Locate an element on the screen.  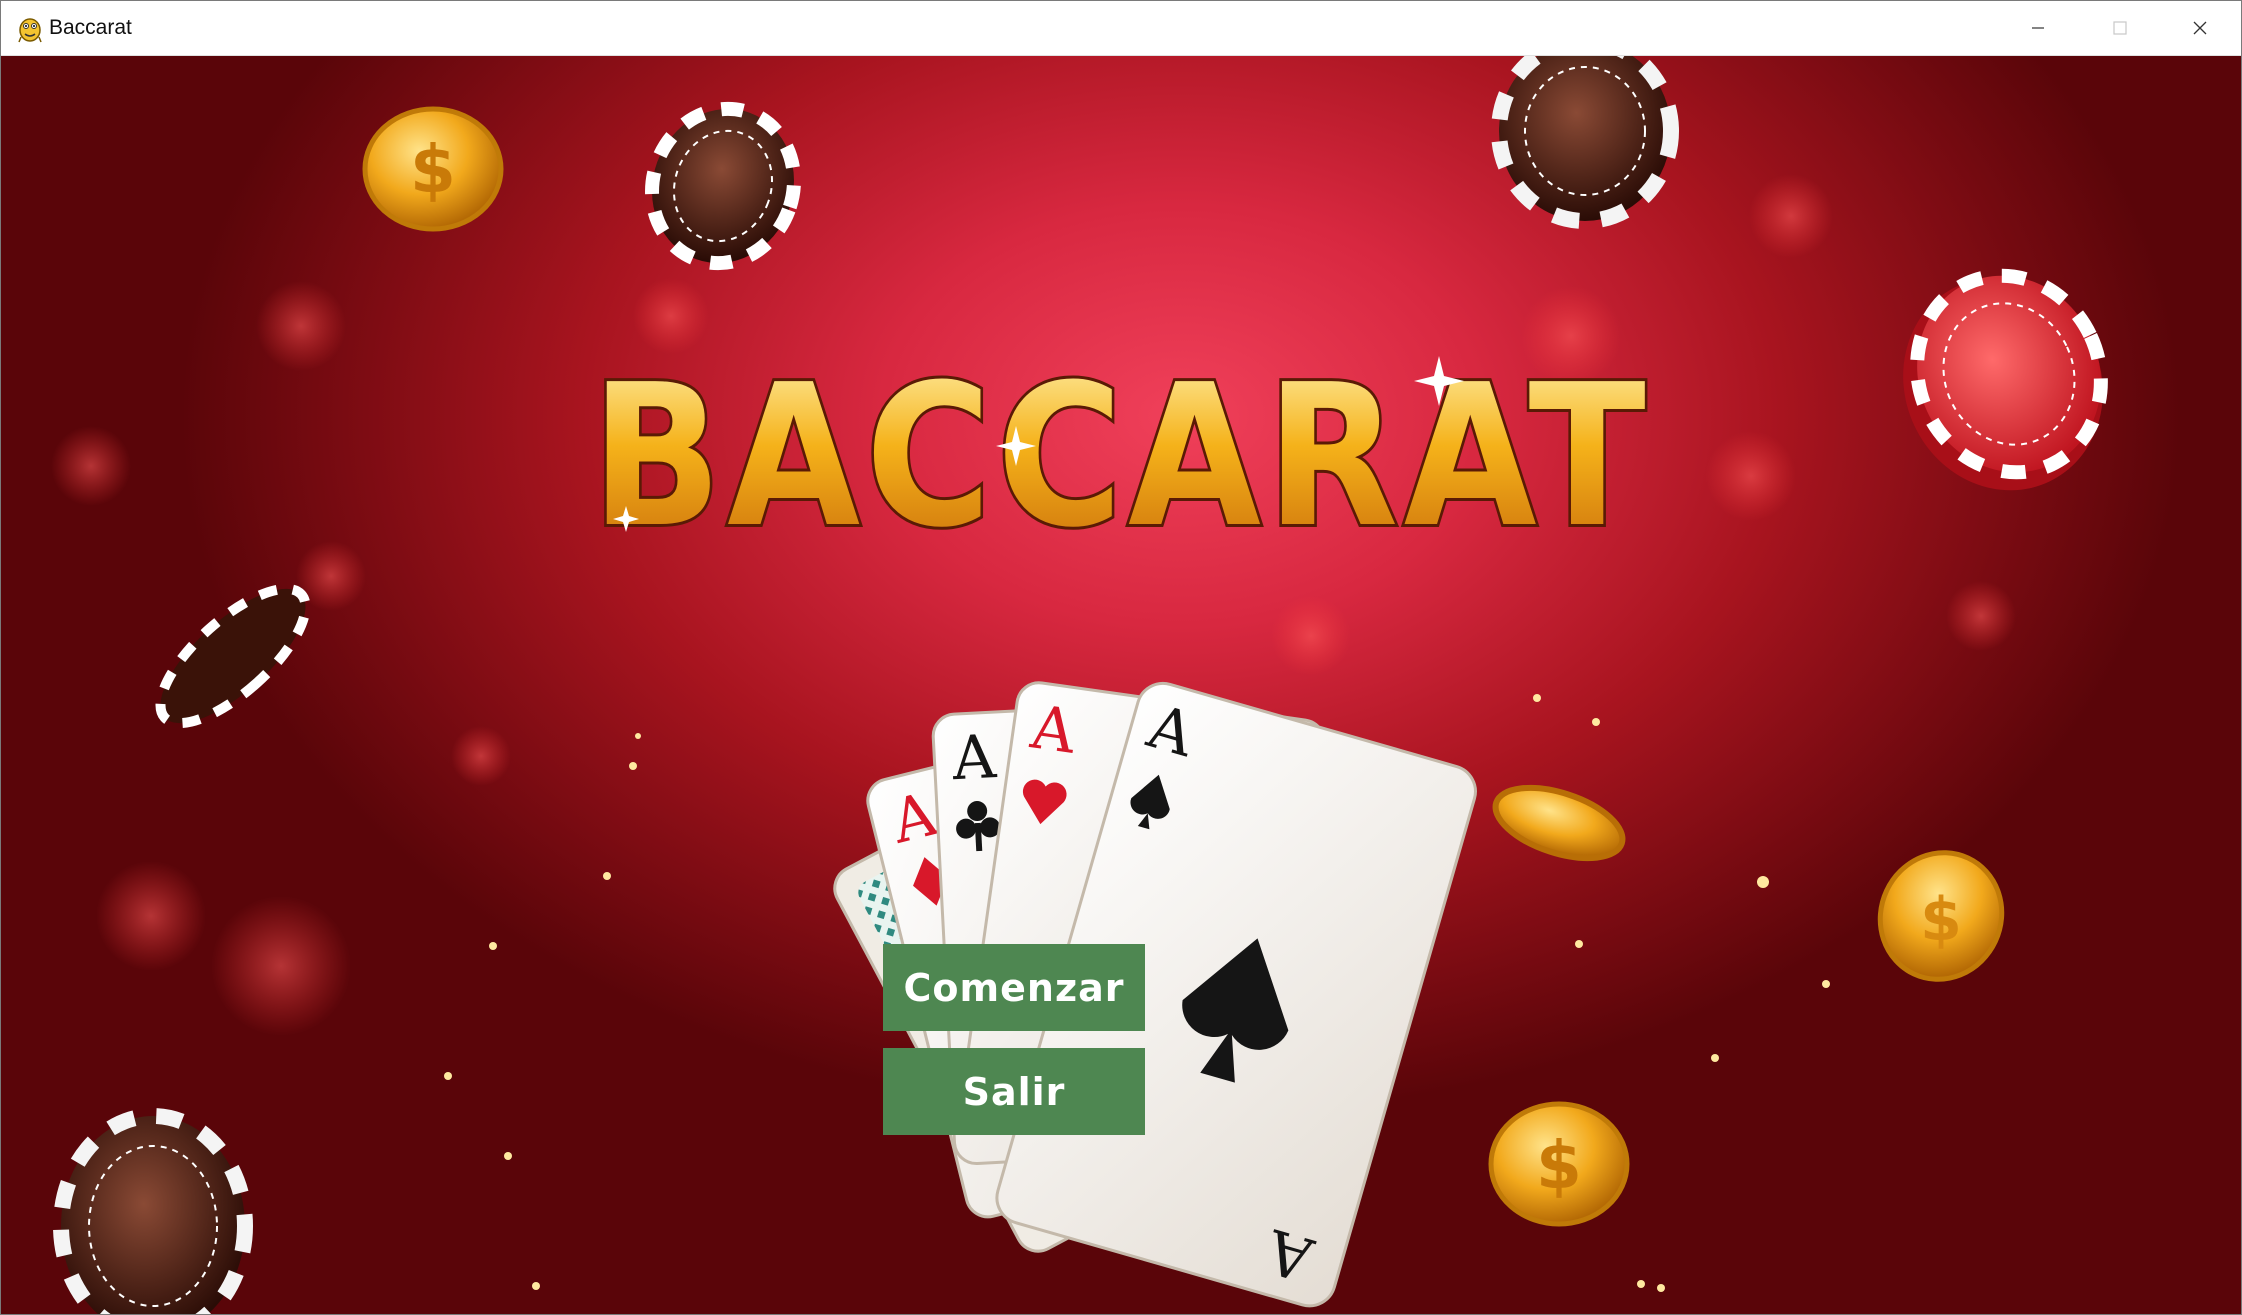
close-button is located at coordinates (2200, 28).